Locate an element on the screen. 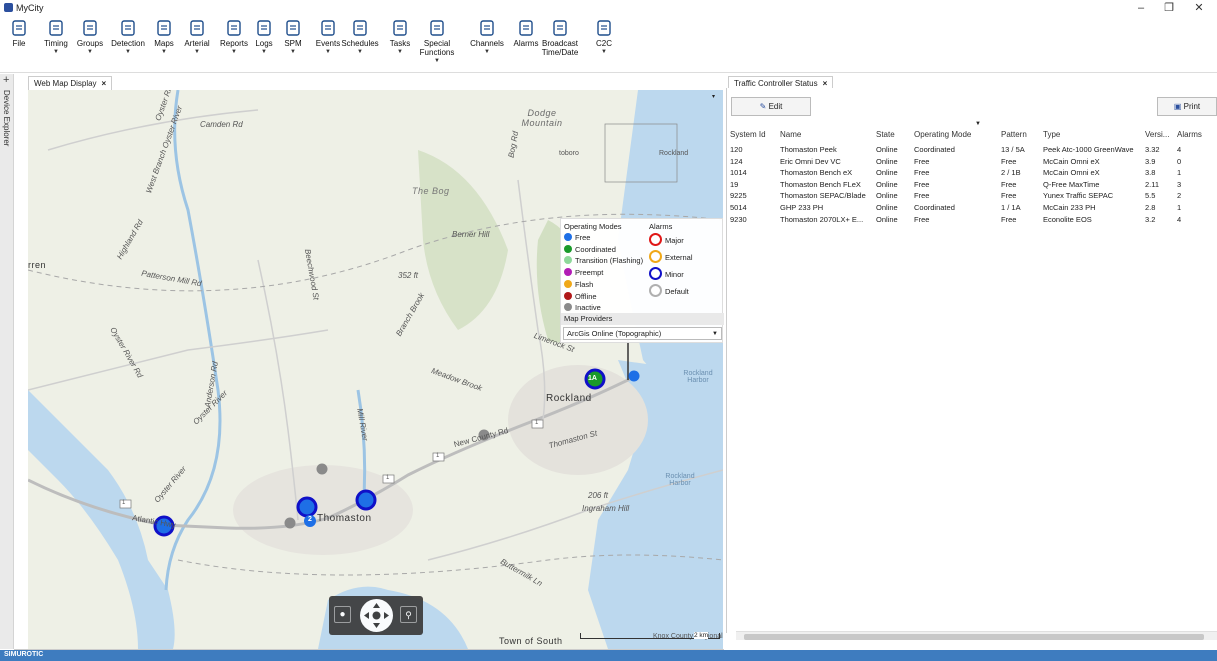 The width and height of the screenshot is (1217, 661). status-dot-icon is located at coordinates (568, 237).